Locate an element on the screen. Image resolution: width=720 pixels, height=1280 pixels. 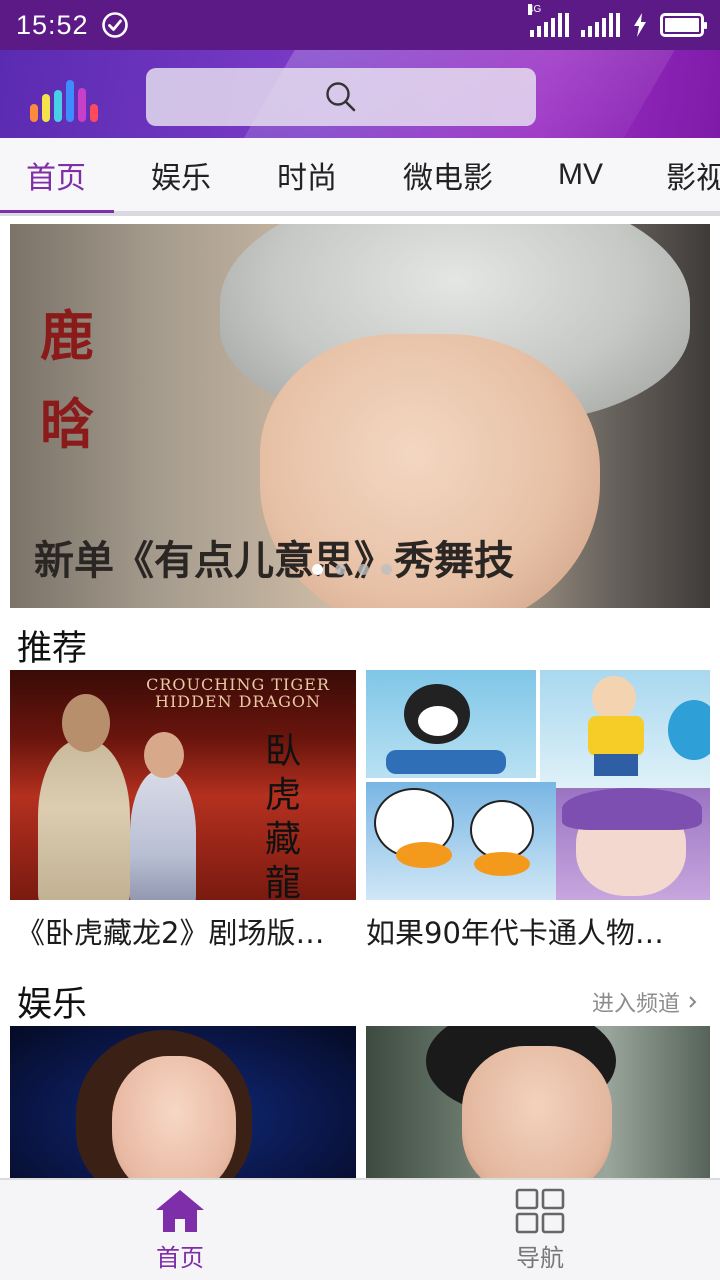
cartoon-panel-cat is located at coordinates (451, 724).